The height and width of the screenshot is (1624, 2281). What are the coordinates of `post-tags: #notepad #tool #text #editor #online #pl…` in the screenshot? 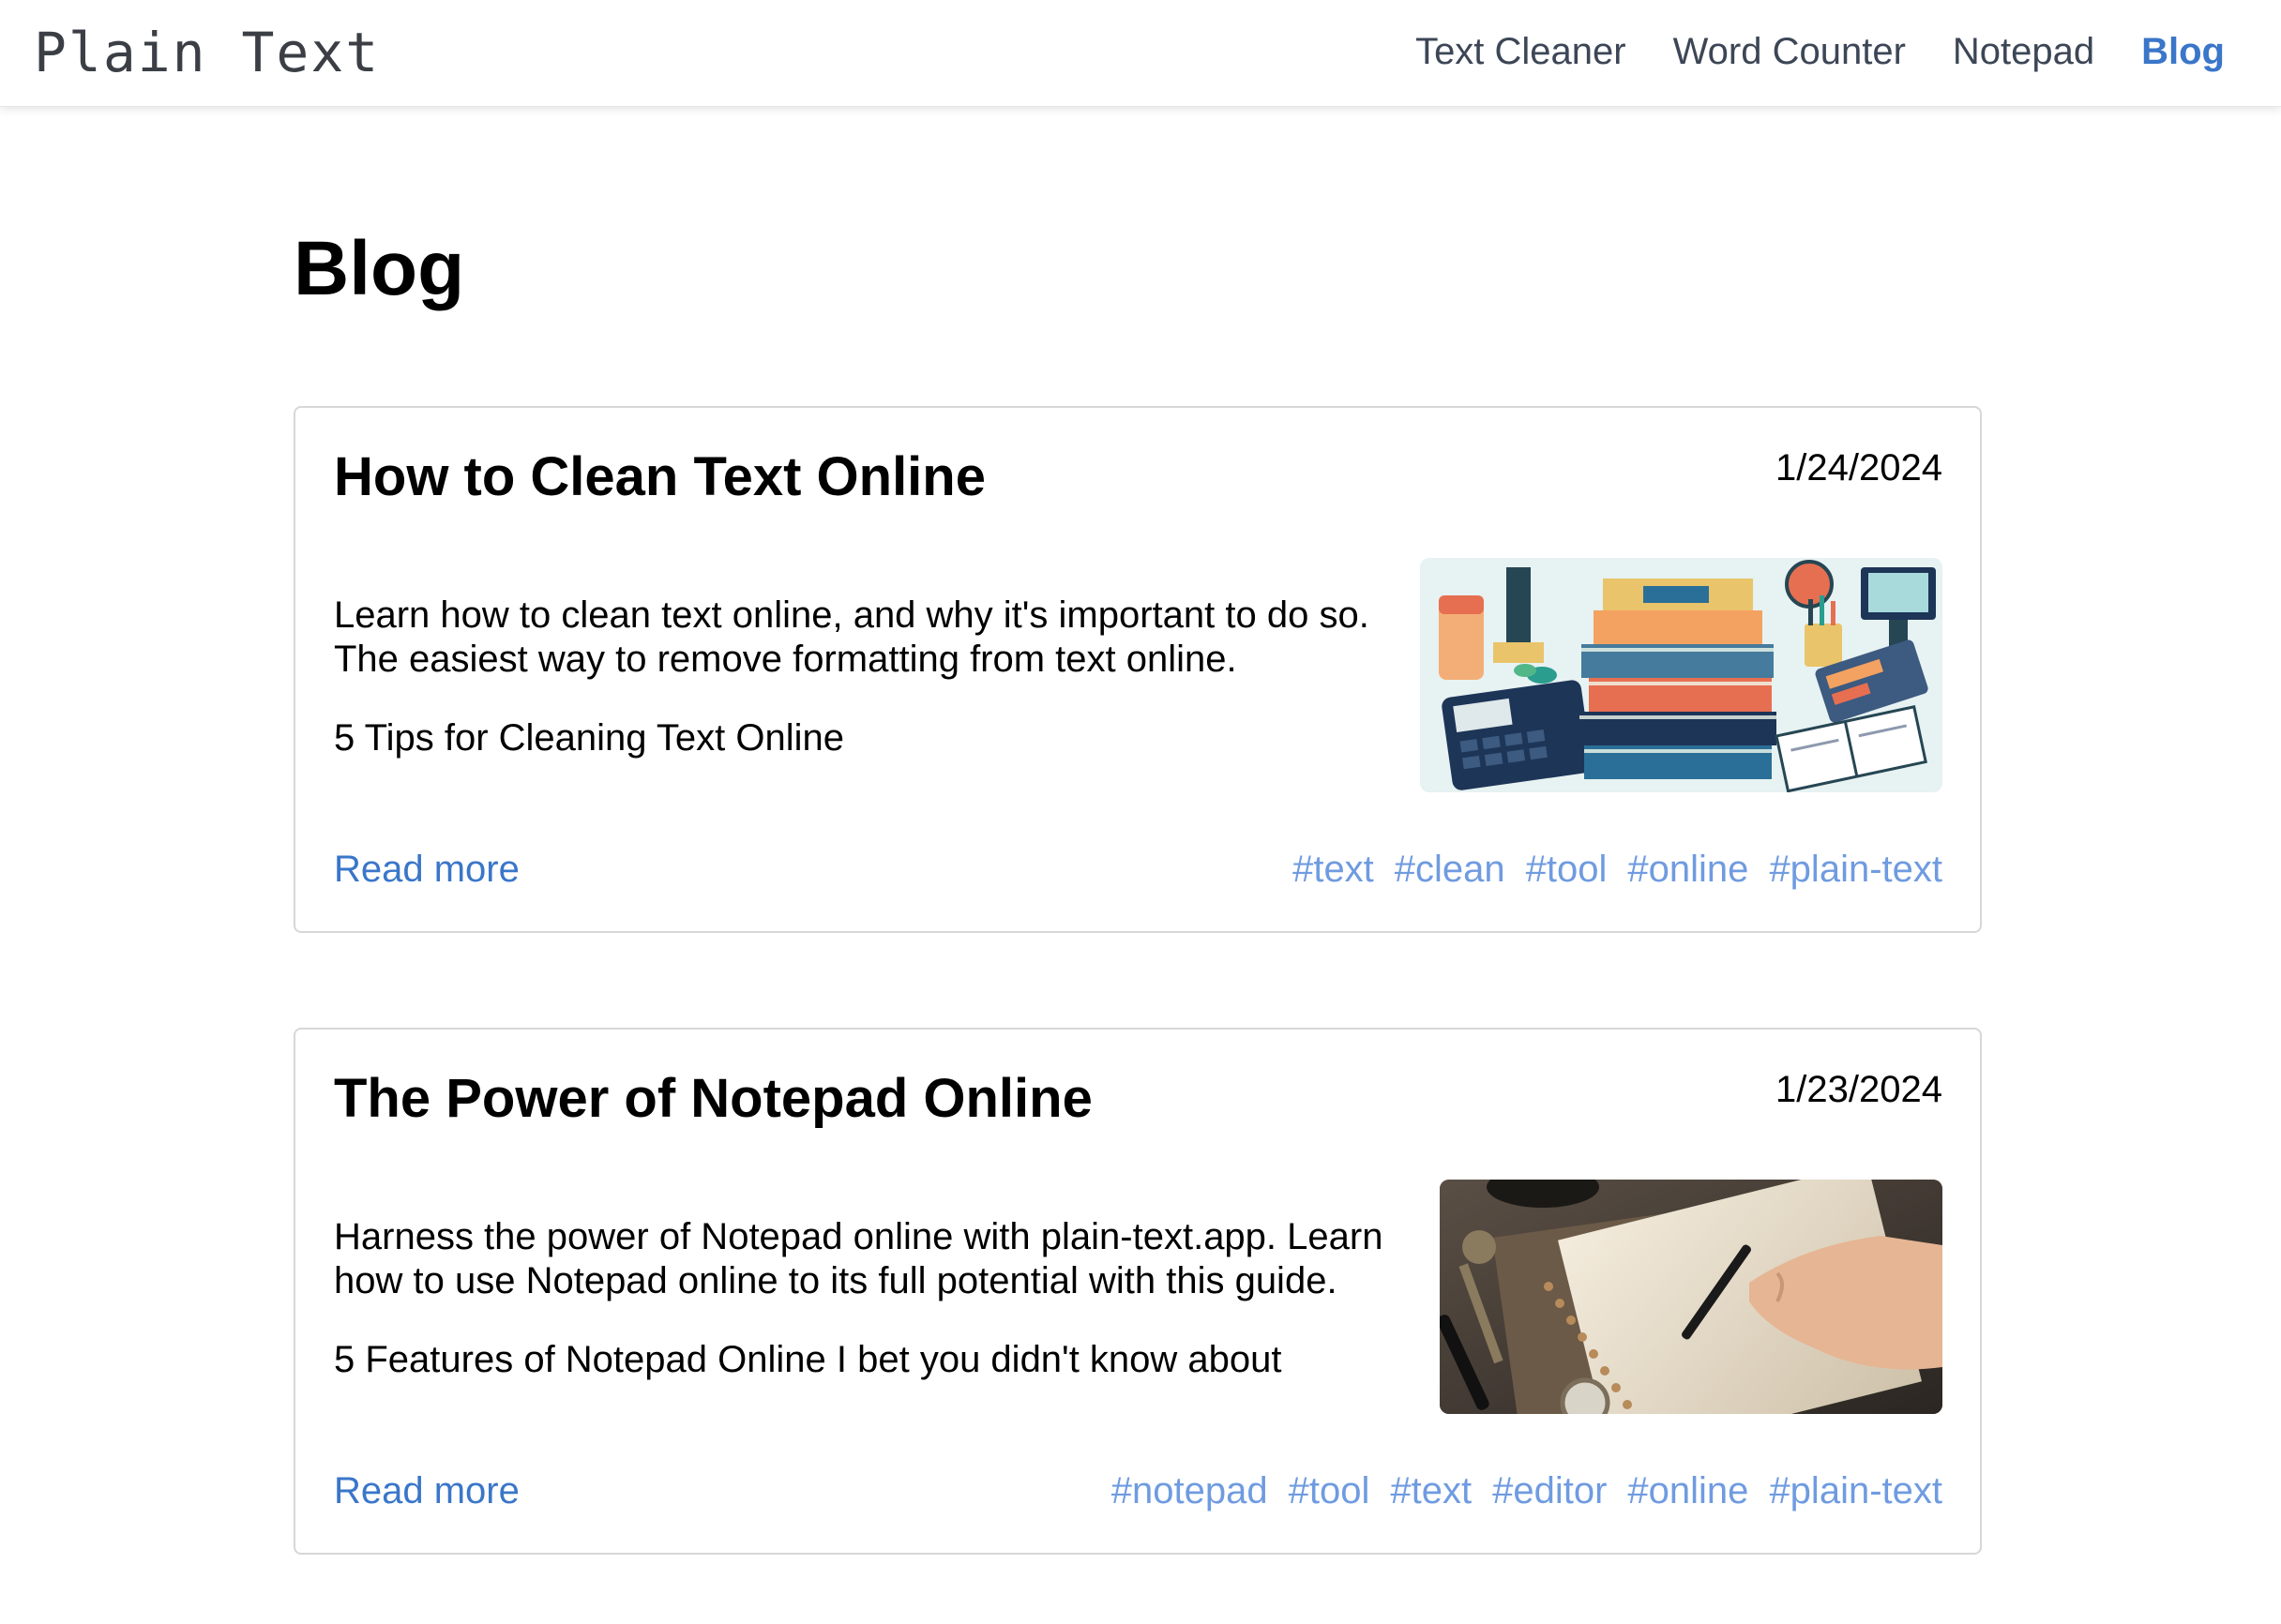 It's located at (1516, 1491).